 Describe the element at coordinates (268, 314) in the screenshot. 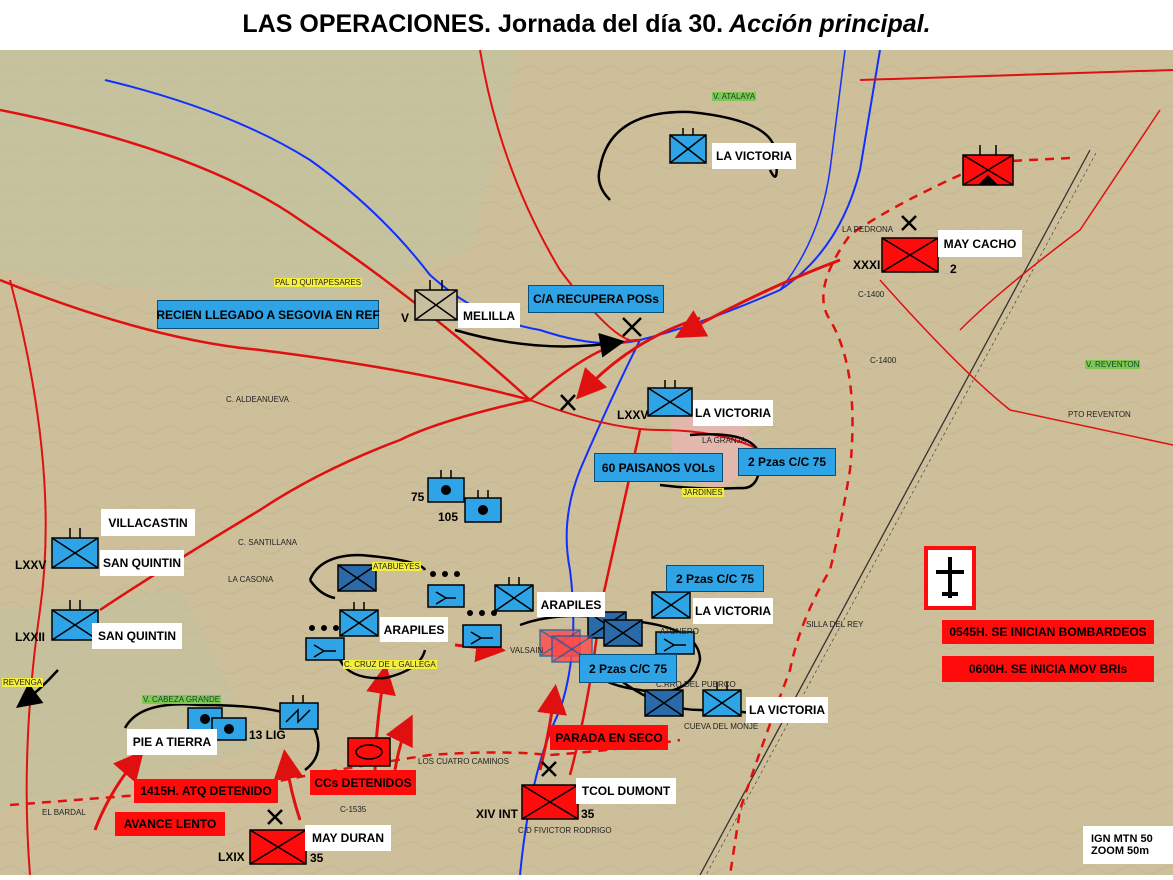

I see `label-recien-llegado: RECIEN LLEGADO A SEGOVIA EN REF` at that location.